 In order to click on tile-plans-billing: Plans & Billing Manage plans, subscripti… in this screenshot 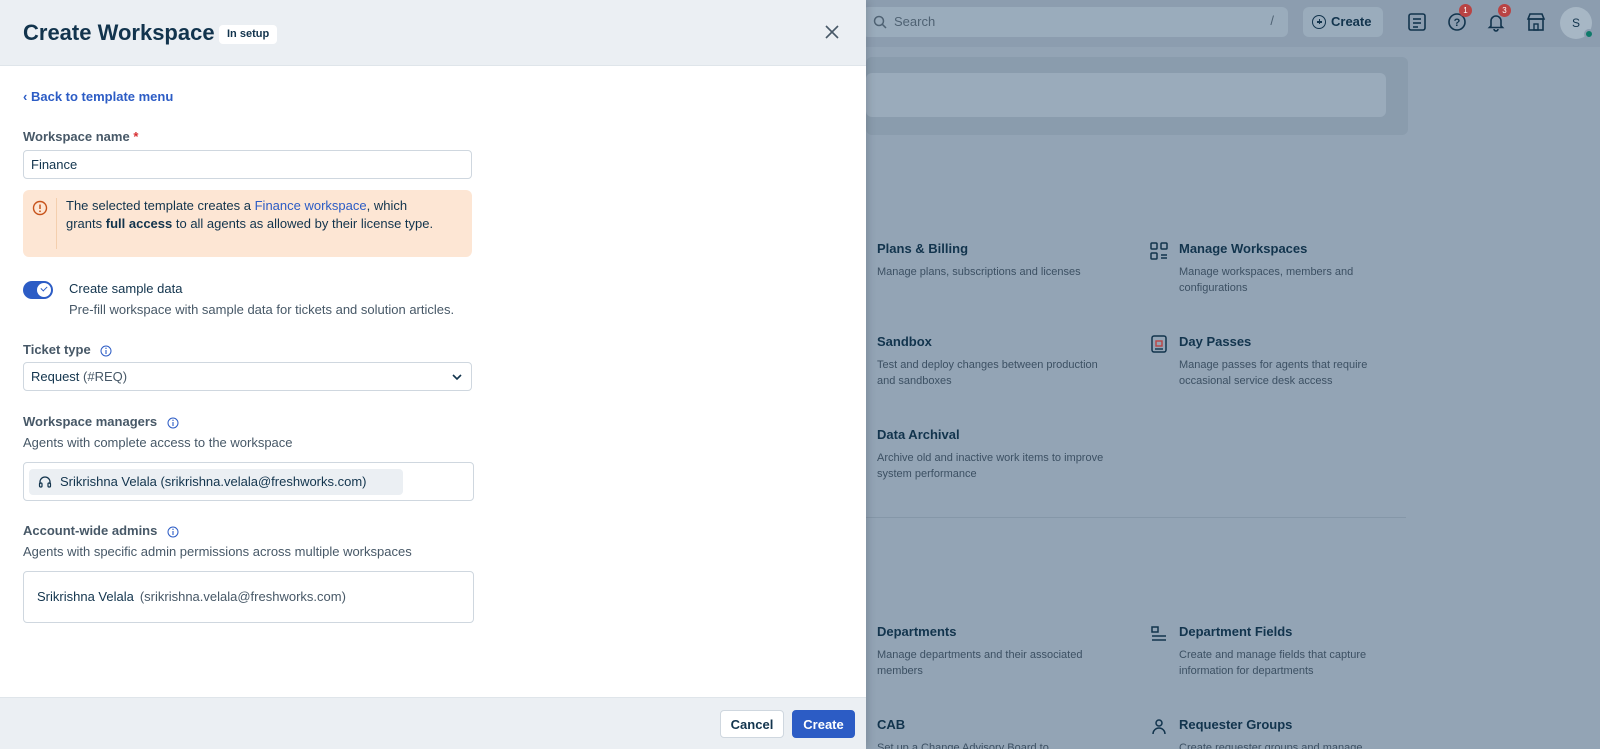, I will do `click(993, 260)`.